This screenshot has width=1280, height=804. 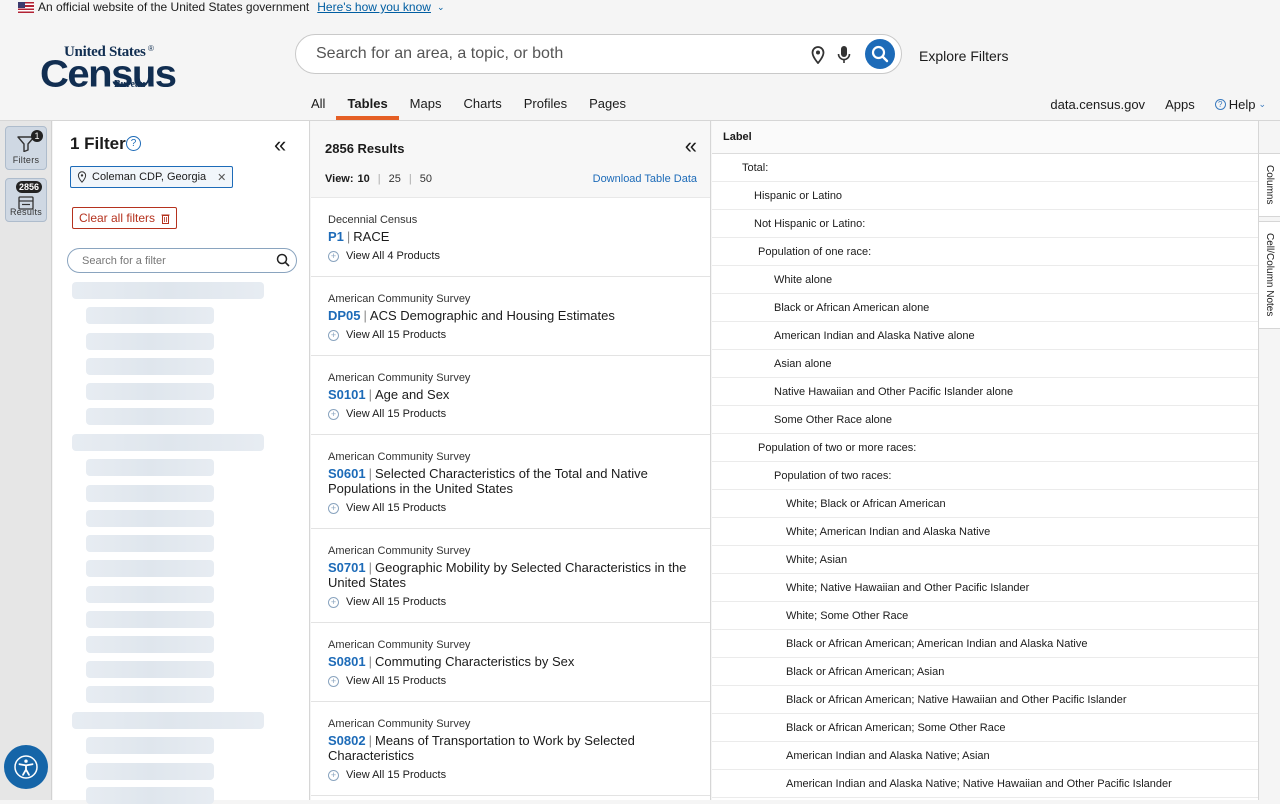 I want to click on tab-tables: Tables, so click(x=367, y=108).